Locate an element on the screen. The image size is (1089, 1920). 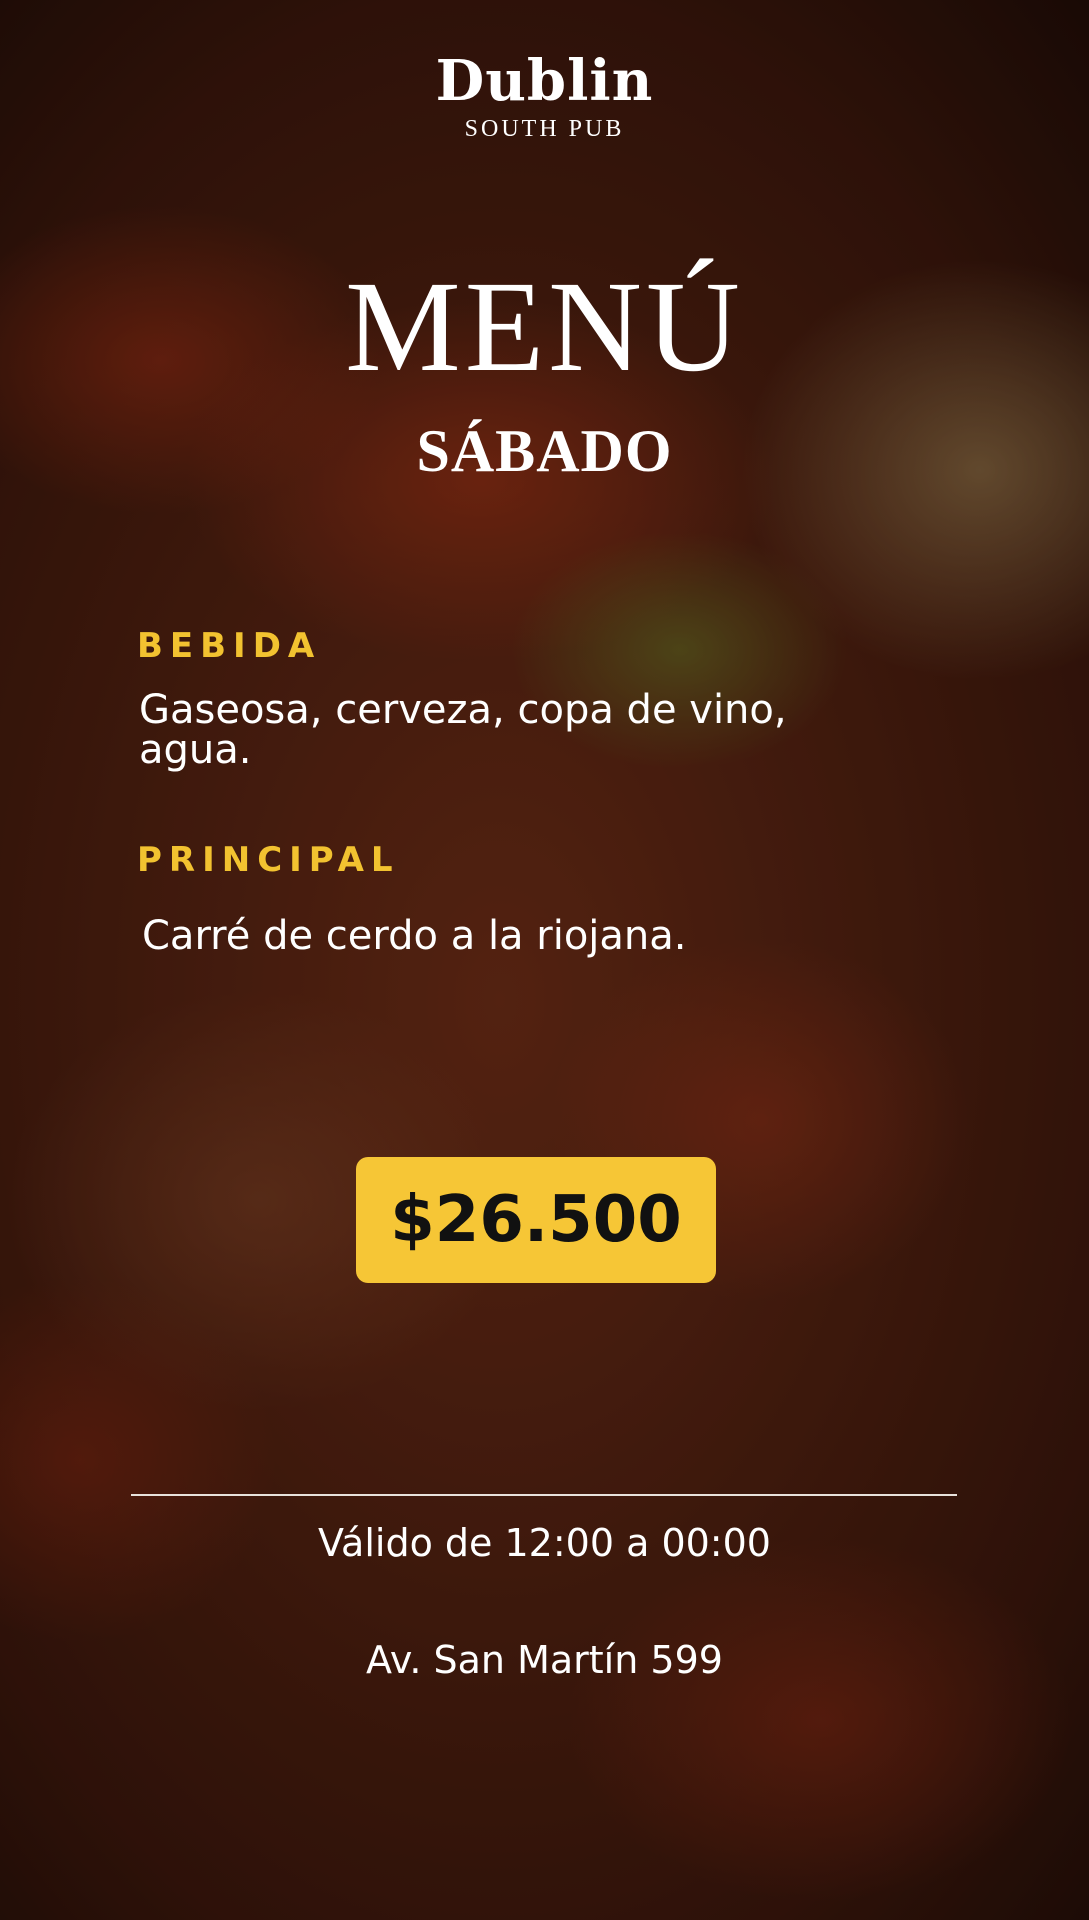
address: Av. San Martín 599 is located at coordinates (544, 1660).